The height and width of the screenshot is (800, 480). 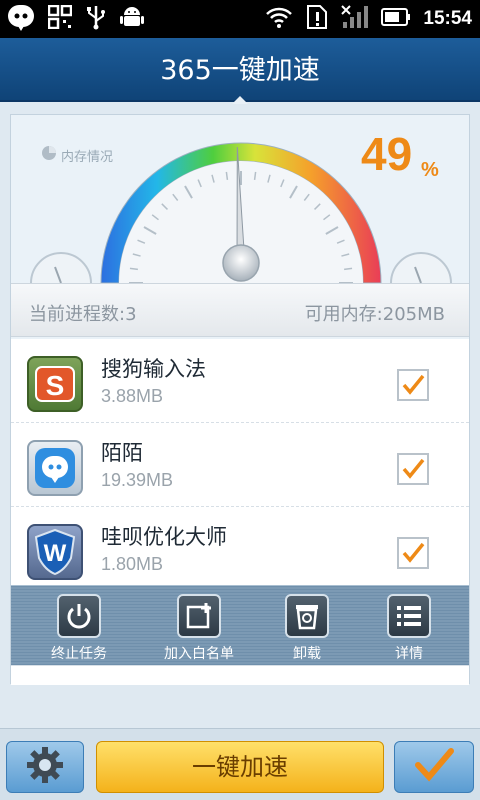 I want to click on momo-icon, so click(x=55, y=468).